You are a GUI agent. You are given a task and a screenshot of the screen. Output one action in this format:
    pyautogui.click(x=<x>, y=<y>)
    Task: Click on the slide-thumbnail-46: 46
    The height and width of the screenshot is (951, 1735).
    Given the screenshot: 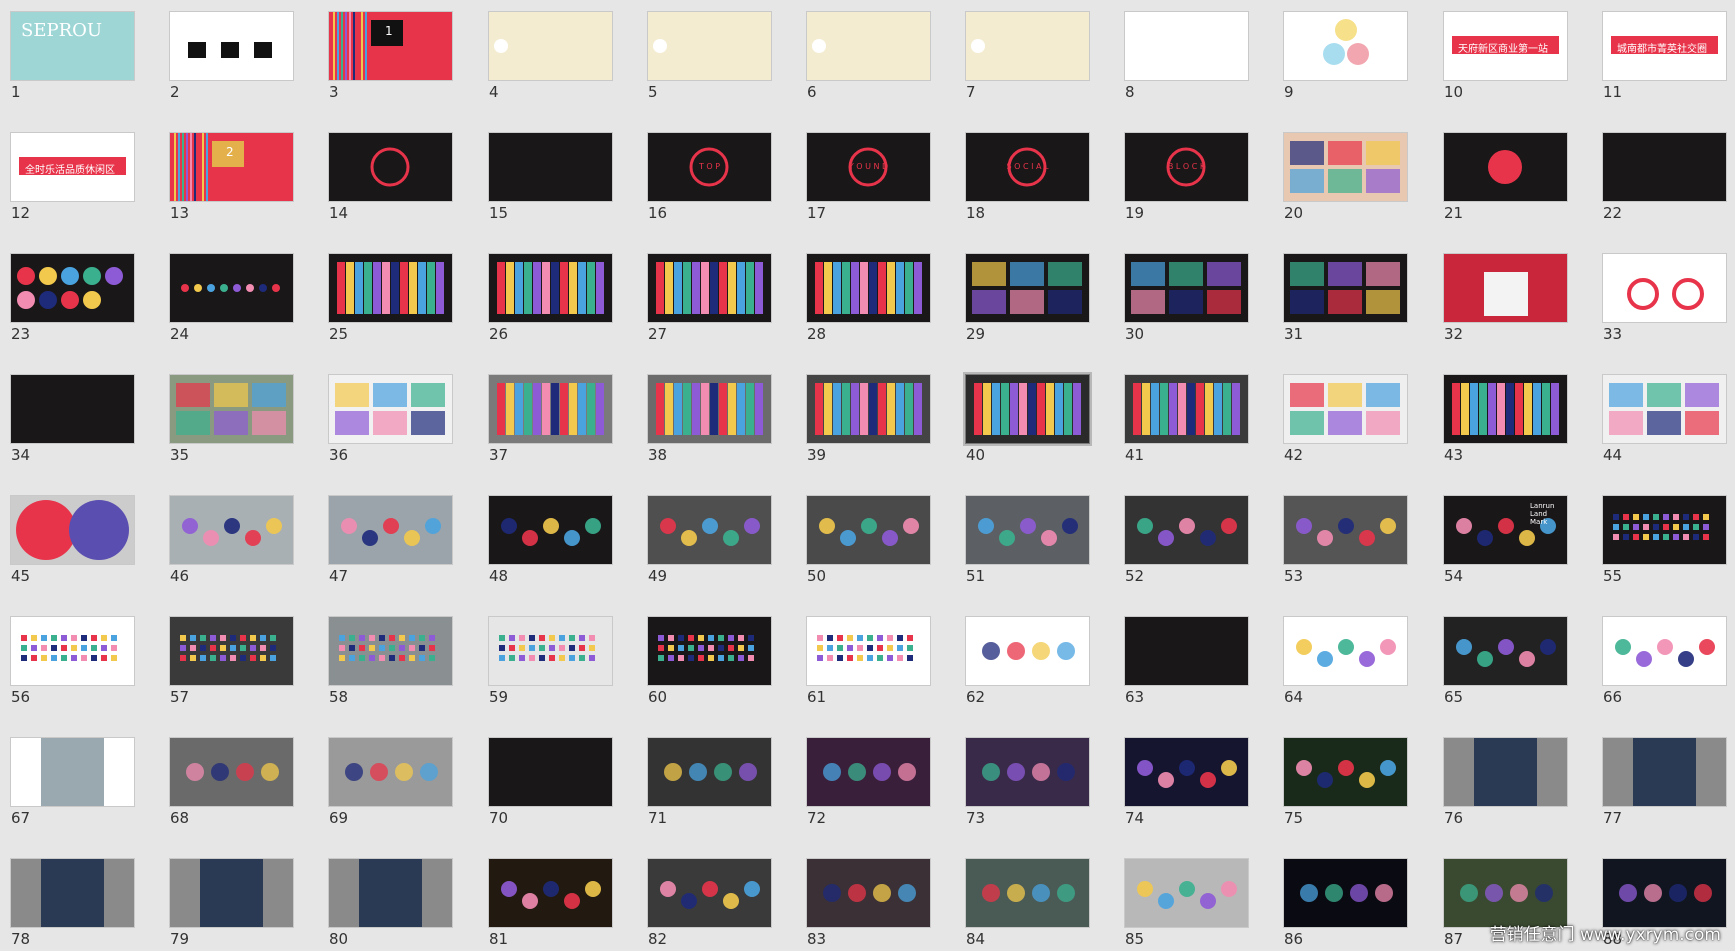 What is the action you would take?
    pyautogui.click(x=231, y=540)
    